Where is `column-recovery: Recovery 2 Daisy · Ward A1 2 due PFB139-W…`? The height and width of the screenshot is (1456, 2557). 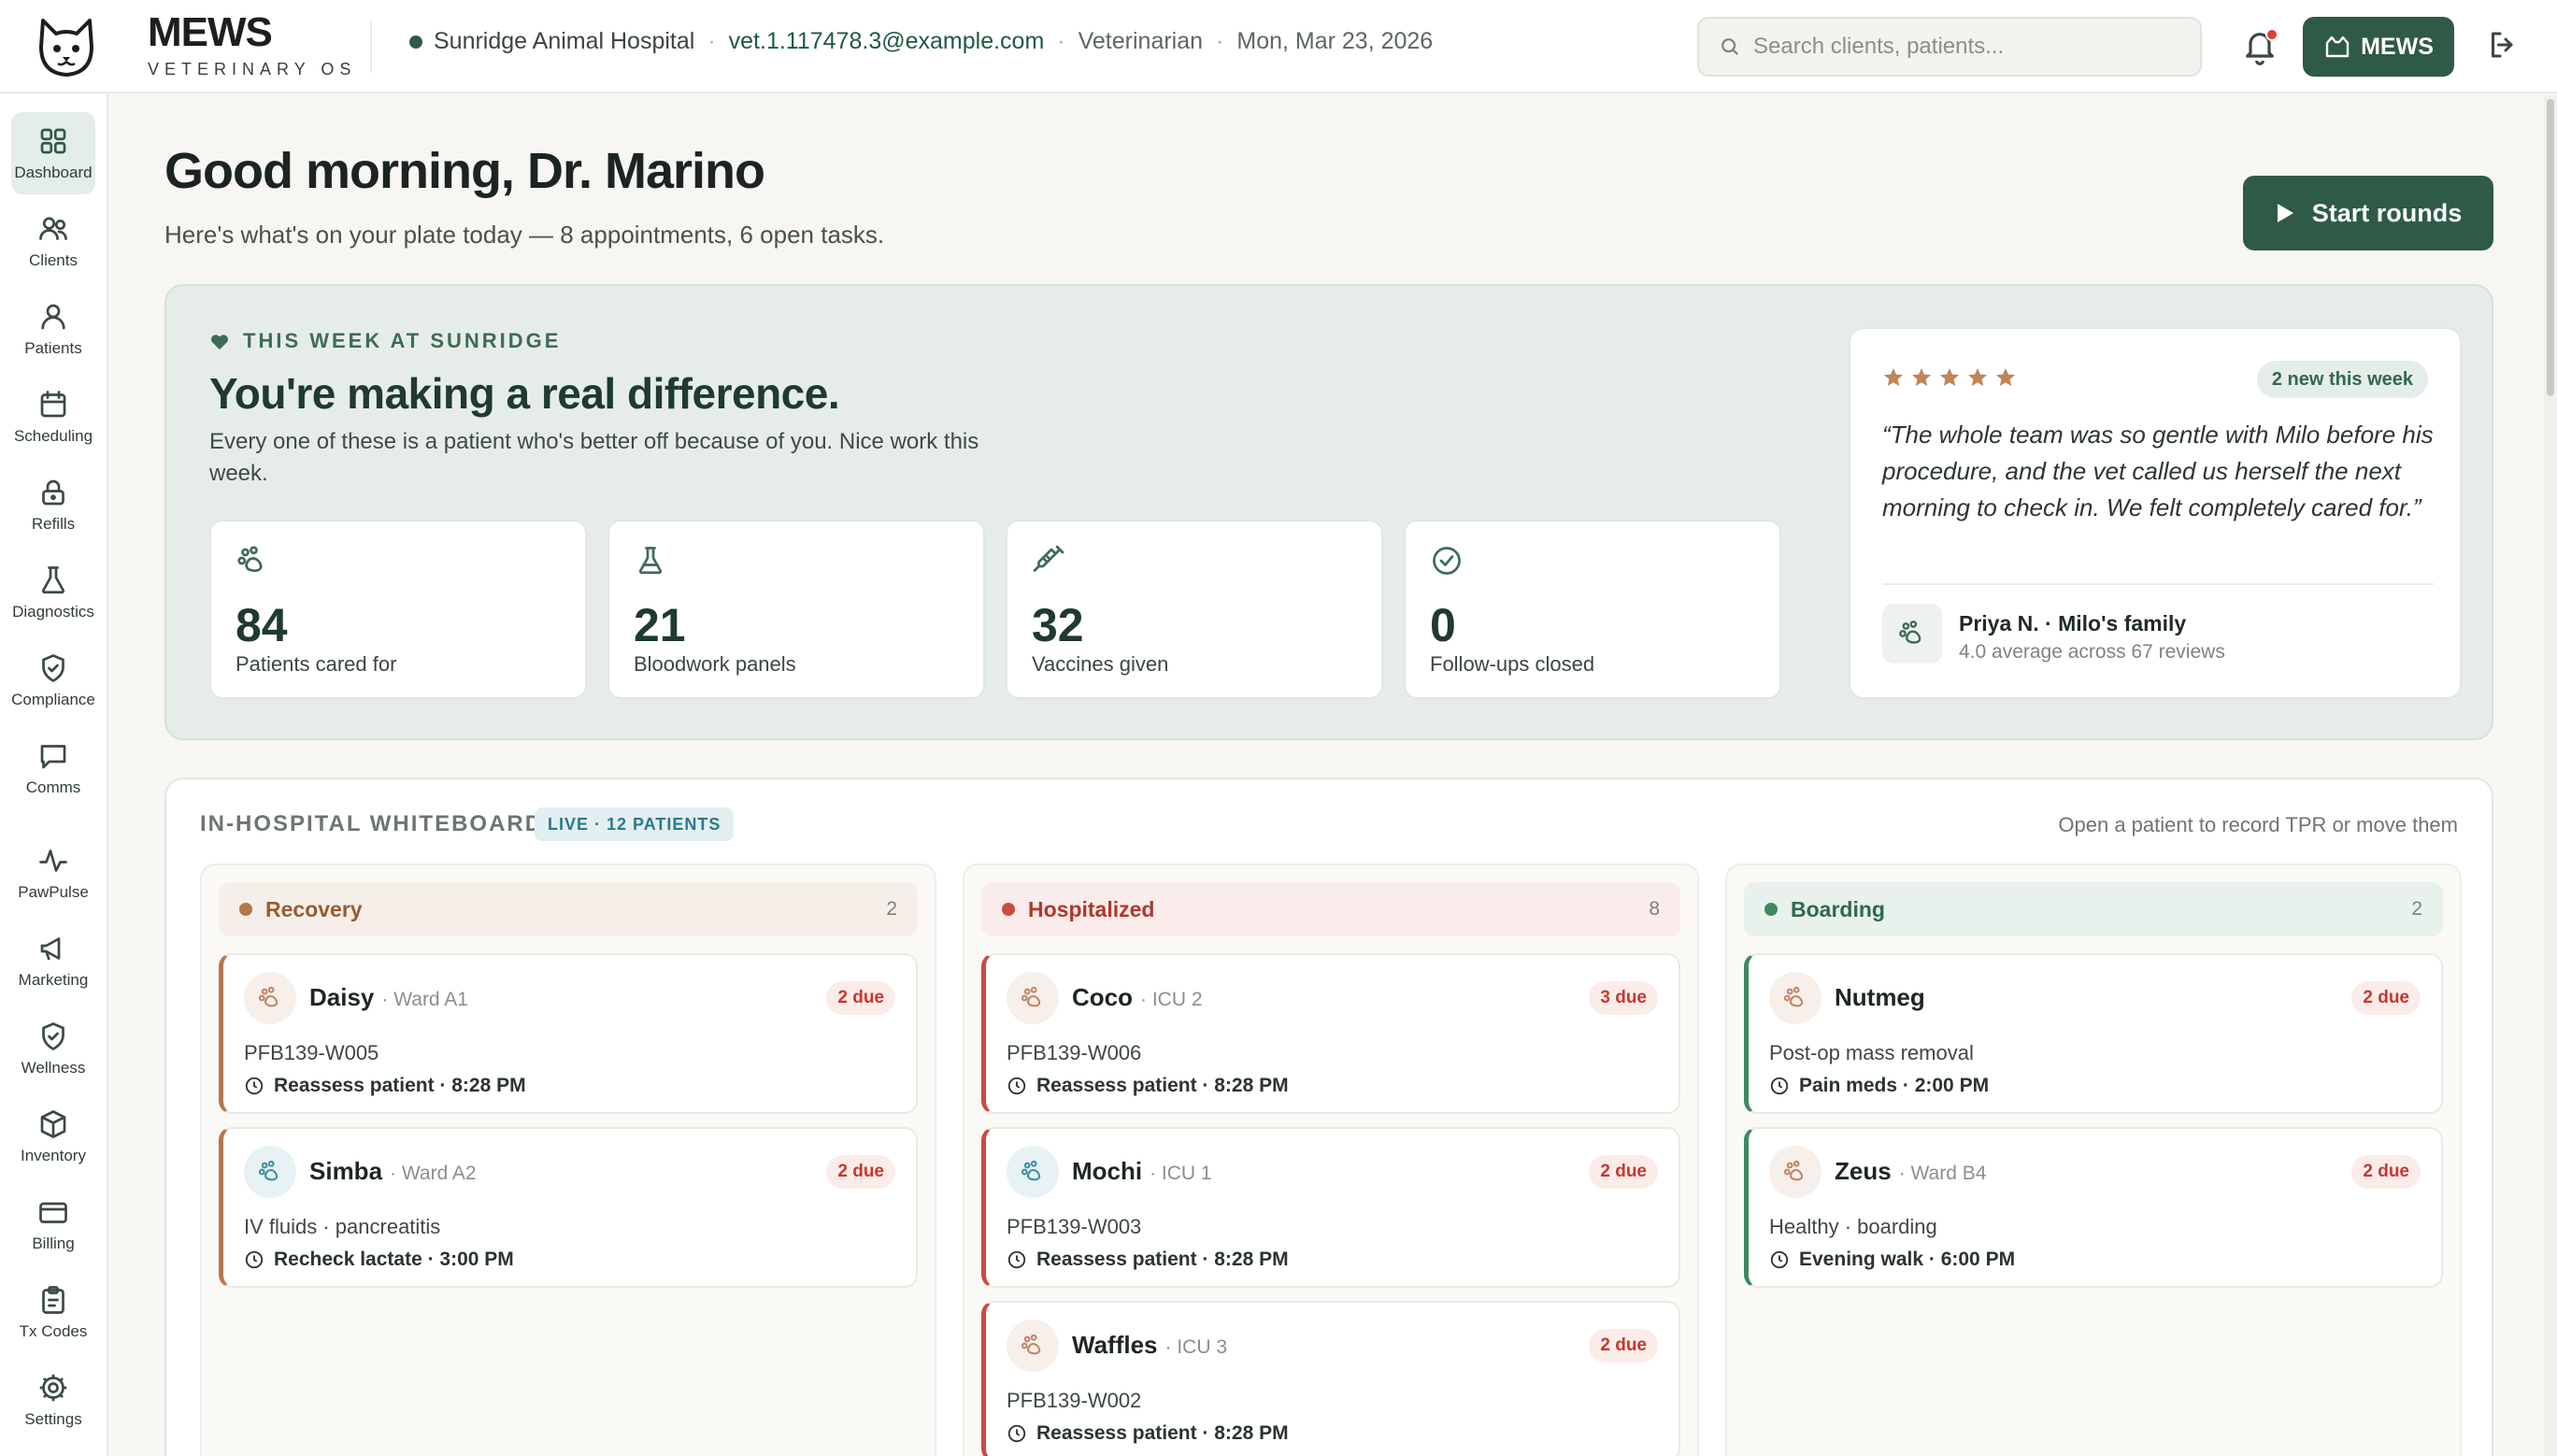
column-recovery: Recovery 2 Daisy · Ward A1 2 due PFB139-W… is located at coordinates (568, 1160).